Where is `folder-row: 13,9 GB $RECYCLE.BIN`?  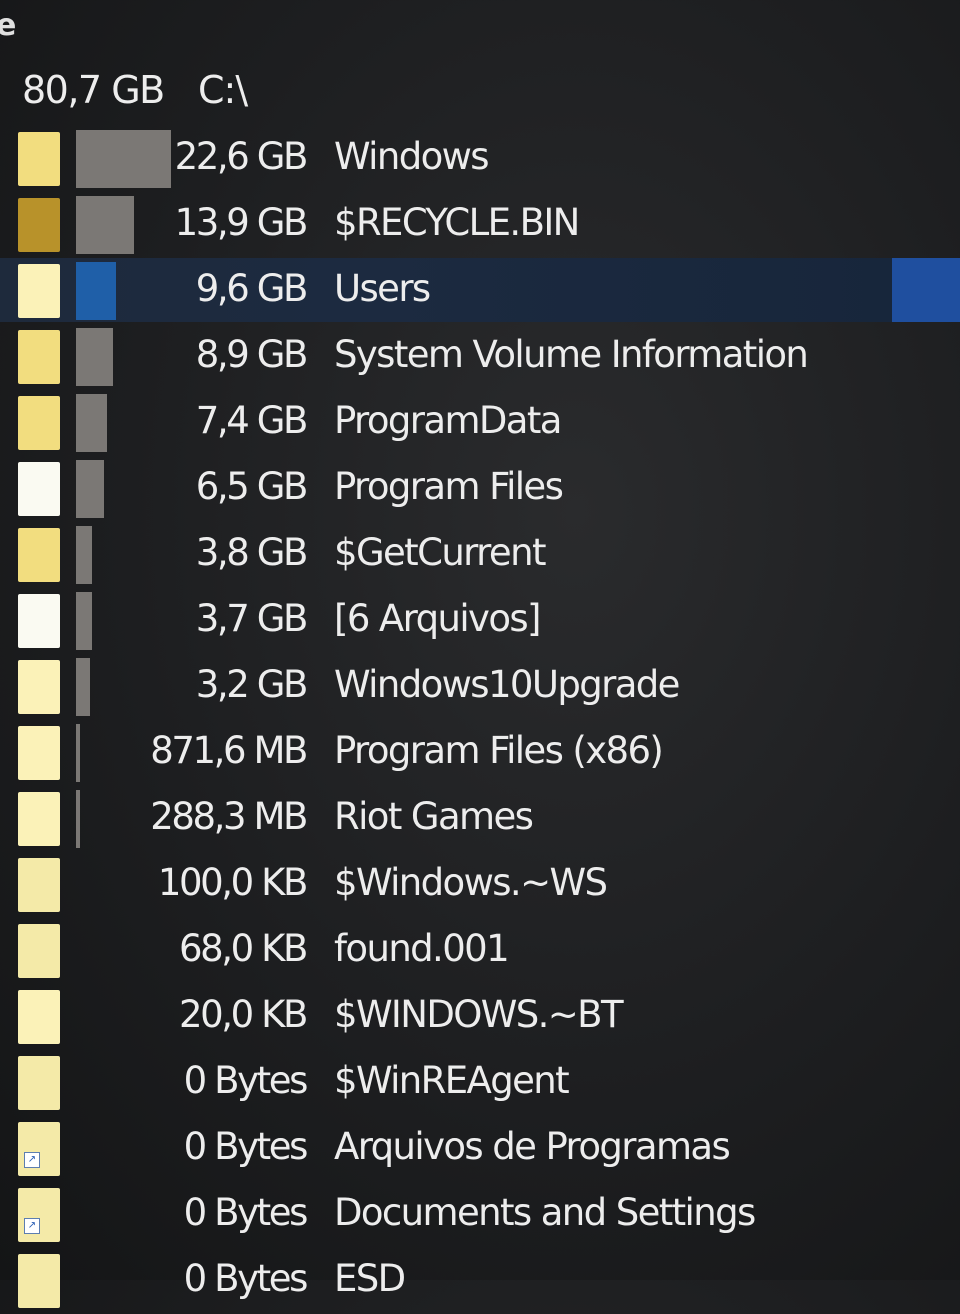 folder-row: 13,9 GB $RECYCLE.BIN is located at coordinates (480, 225).